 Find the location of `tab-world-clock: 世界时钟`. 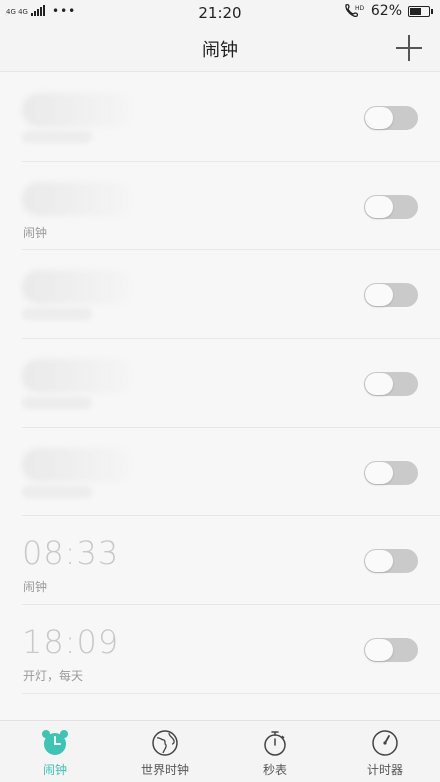

tab-world-clock: 世界时钟 is located at coordinates (165, 751).